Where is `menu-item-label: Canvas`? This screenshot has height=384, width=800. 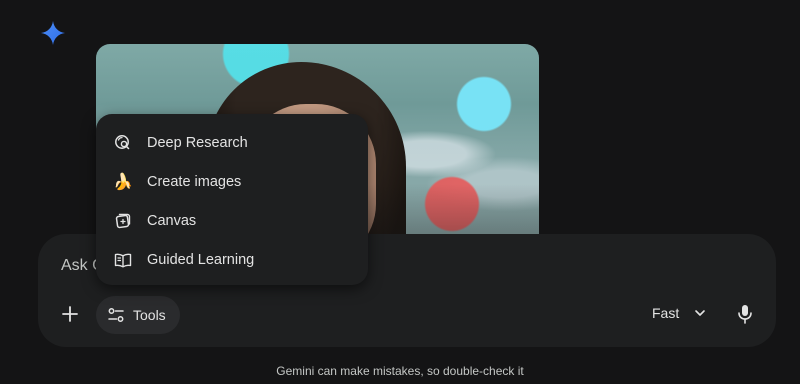
menu-item-label: Canvas is located at coordinates (172, 220).